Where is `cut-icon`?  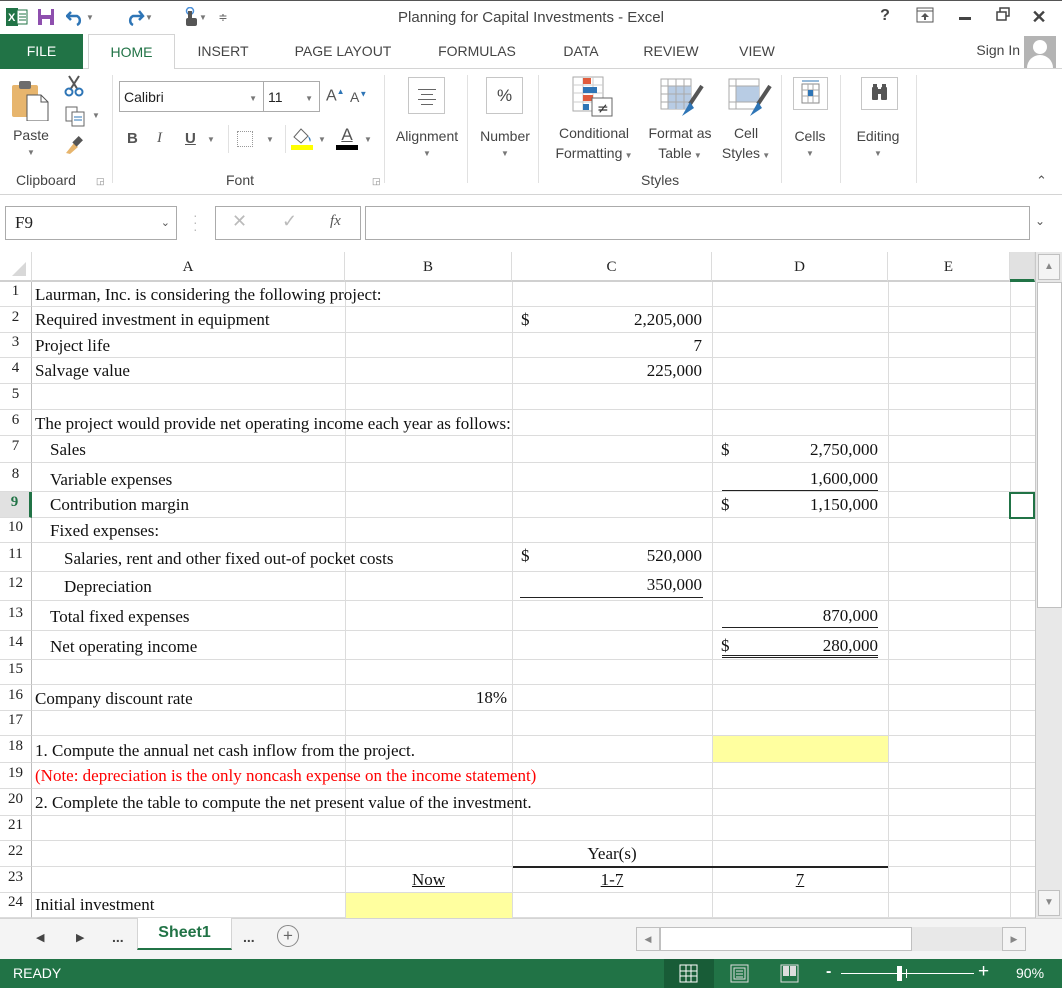
cut-icon is located at coordinates (74, 86).